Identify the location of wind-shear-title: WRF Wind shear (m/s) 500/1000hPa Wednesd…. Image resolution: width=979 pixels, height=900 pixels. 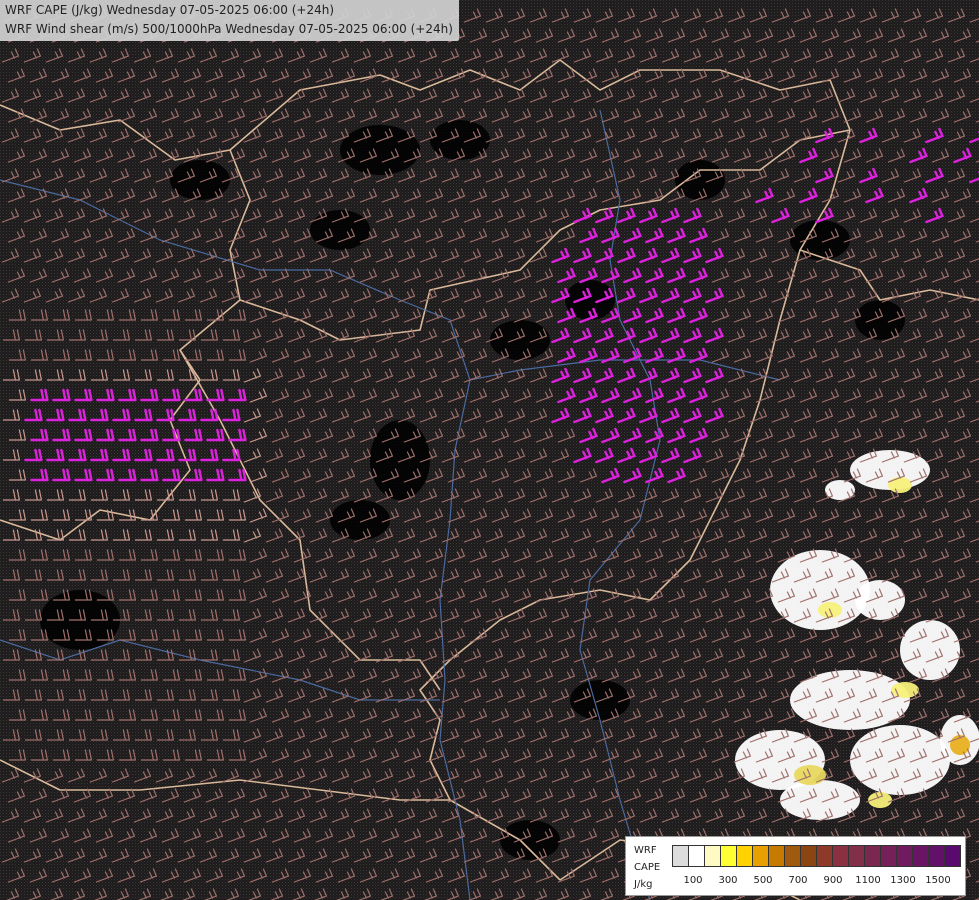
(229, 29).